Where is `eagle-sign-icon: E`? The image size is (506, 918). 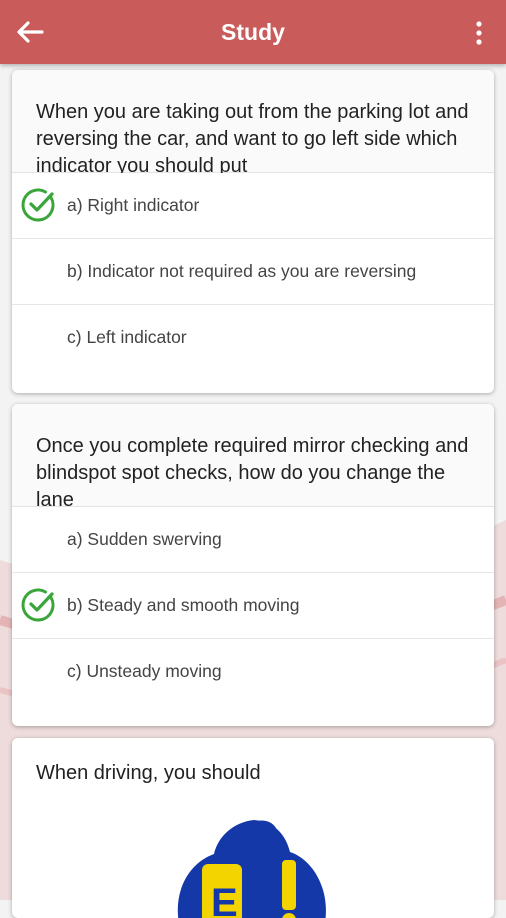
eagle-sign-icon: E is located at coordinates (251, 869).